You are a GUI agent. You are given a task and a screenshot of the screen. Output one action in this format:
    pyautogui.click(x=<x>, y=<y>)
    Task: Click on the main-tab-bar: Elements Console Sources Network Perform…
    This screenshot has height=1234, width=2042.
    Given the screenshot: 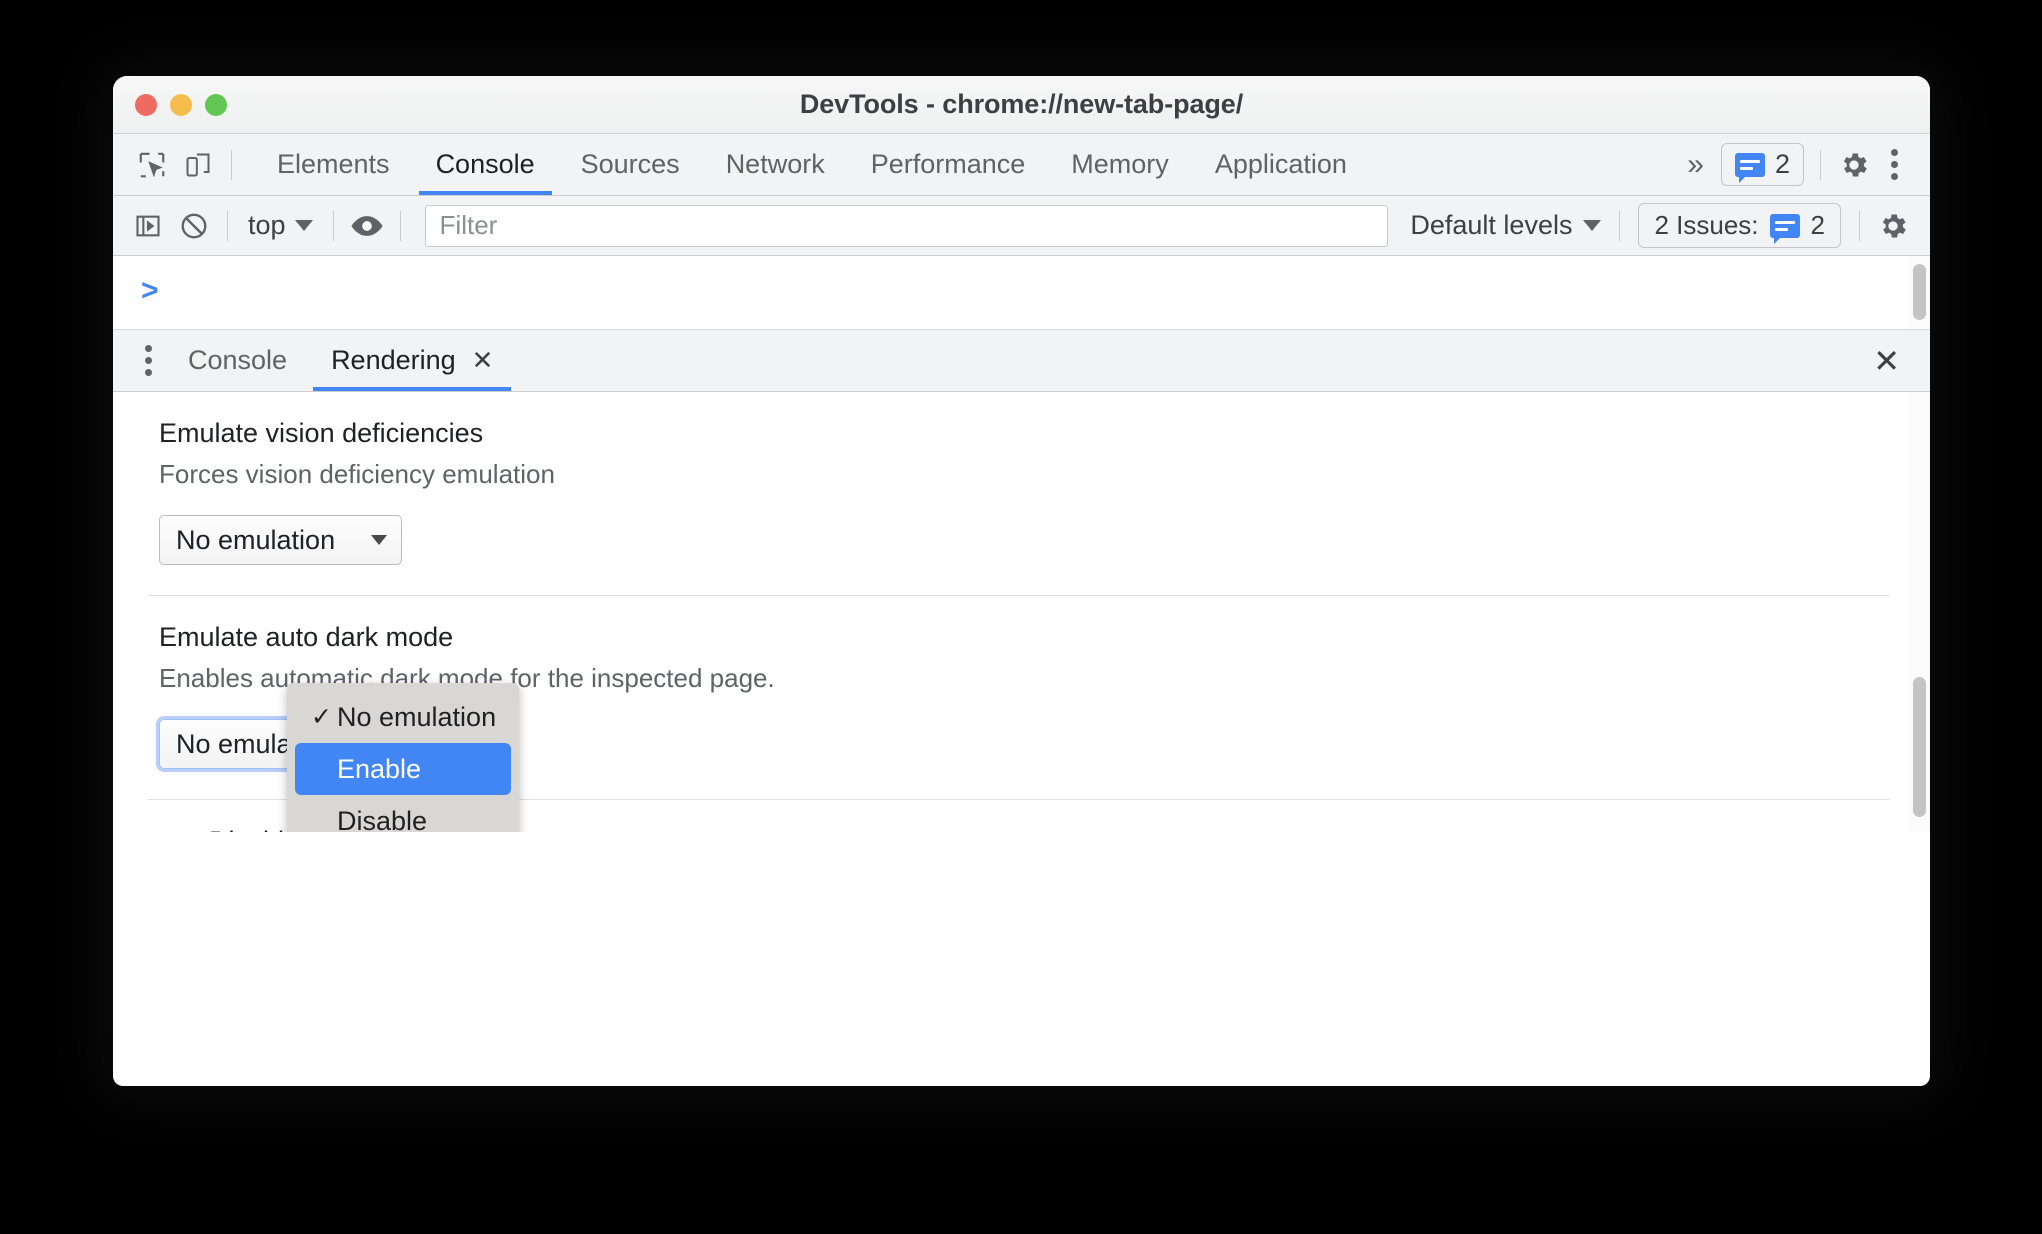 What is the action you would take?
    pyautogui.click(x=1021, y=165)
    